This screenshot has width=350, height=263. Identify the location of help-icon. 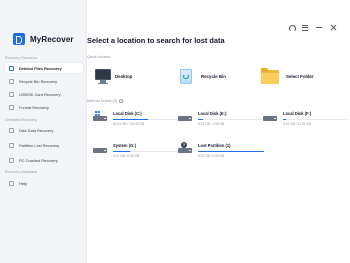
(11, 183).